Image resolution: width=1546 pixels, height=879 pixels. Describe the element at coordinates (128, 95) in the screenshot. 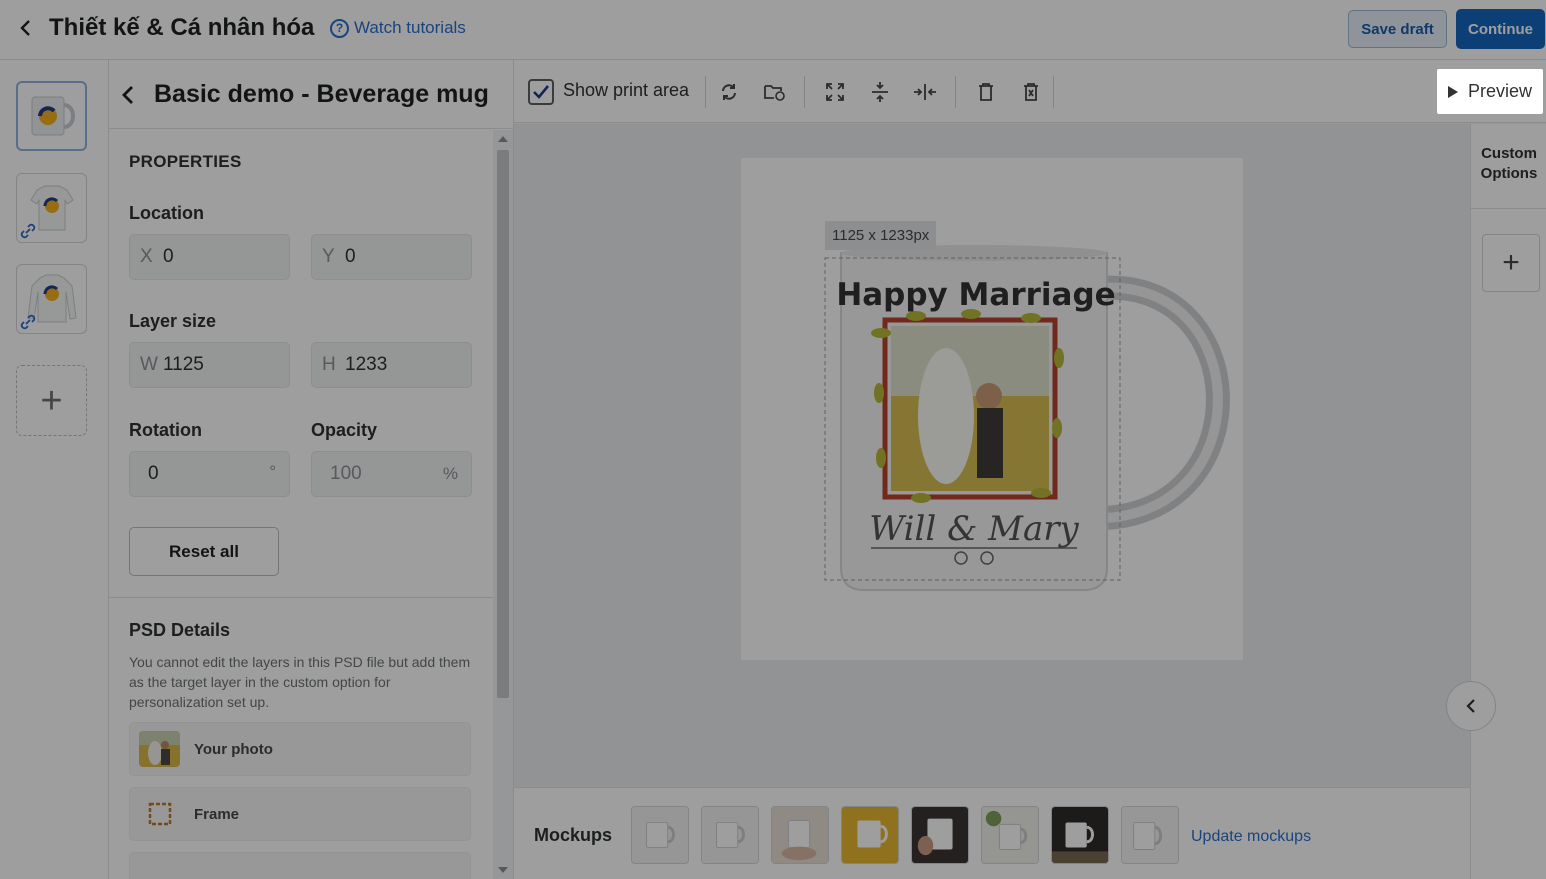

I see `panel-back-button` at that location.